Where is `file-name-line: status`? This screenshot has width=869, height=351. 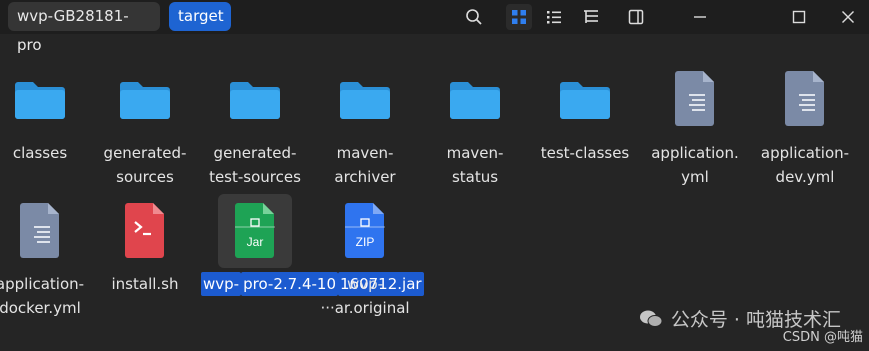 file-name-line: status is located at coordinates (475, 177).